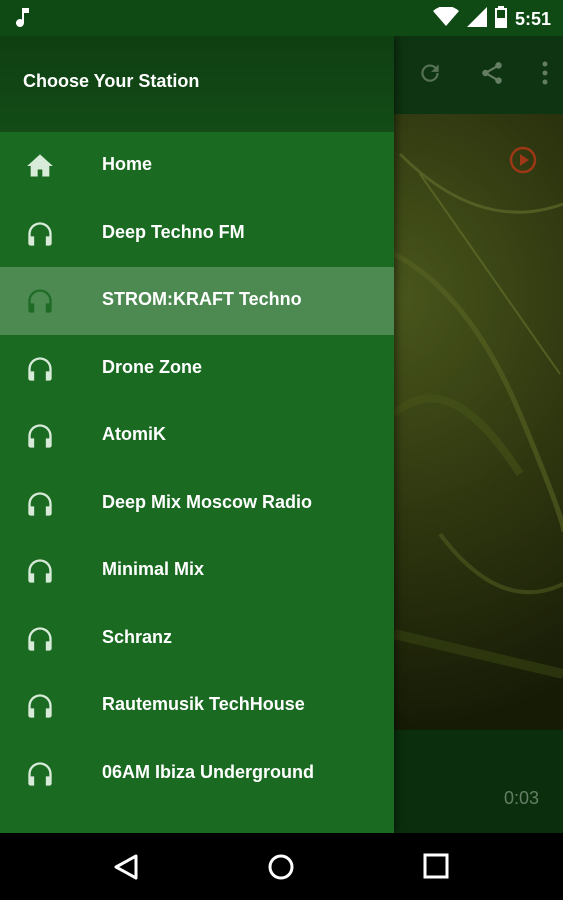 This screenshot has height=900, width=563. What do you see at coordinates (500, 19) in the screenshot?
I see `battery-icon` at bounding box center [500, 19].